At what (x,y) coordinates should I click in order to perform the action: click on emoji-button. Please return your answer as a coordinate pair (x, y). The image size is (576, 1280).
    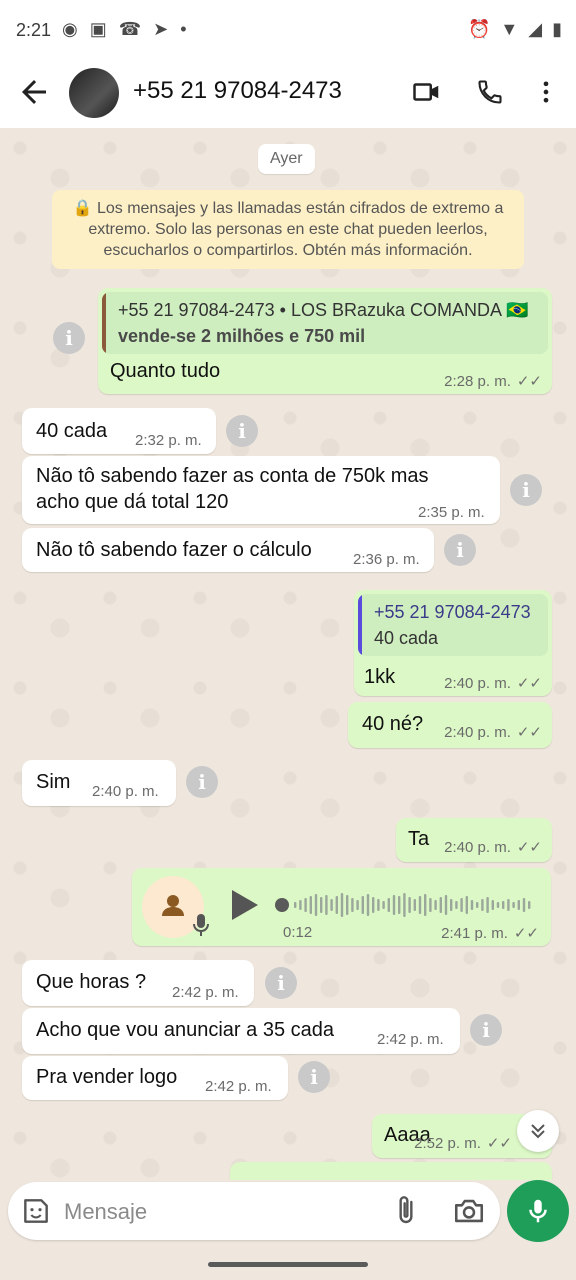
    Looking at the image, I should click on (36, 1211).